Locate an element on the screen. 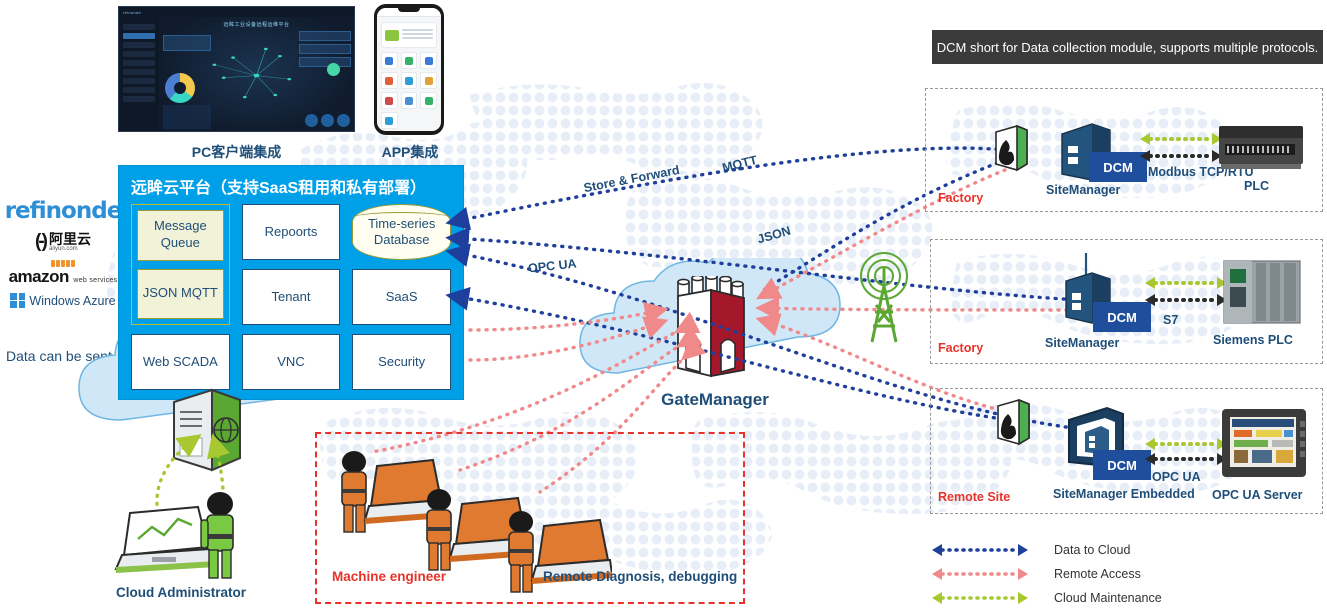 The image size is (1327, 612). platform-cell-json-mqtt: JSON MQTT is located at coordinates (180, 293).